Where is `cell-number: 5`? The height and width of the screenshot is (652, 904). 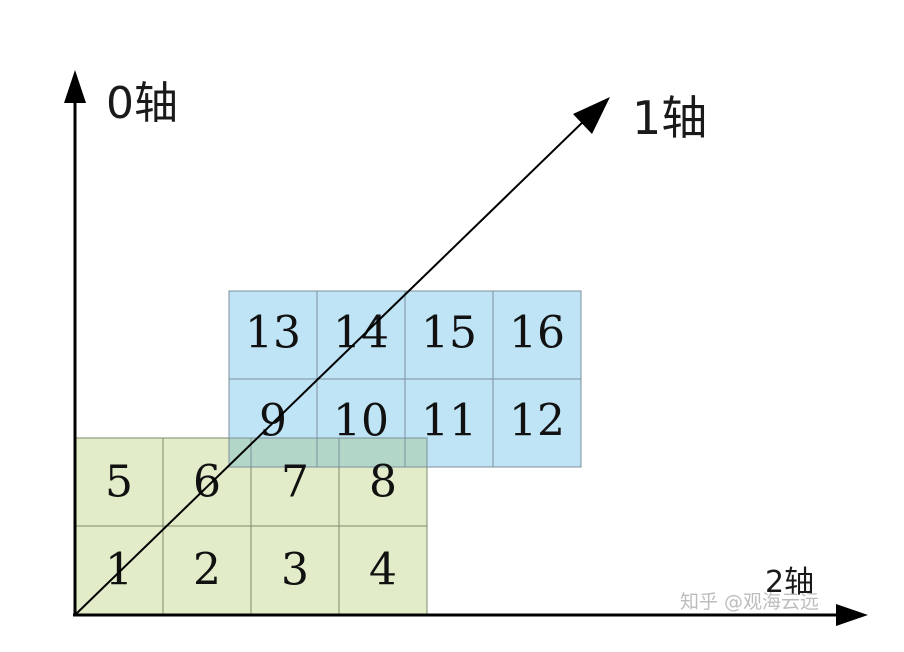 cell-number: 5 is located at coordinates (119, 482).